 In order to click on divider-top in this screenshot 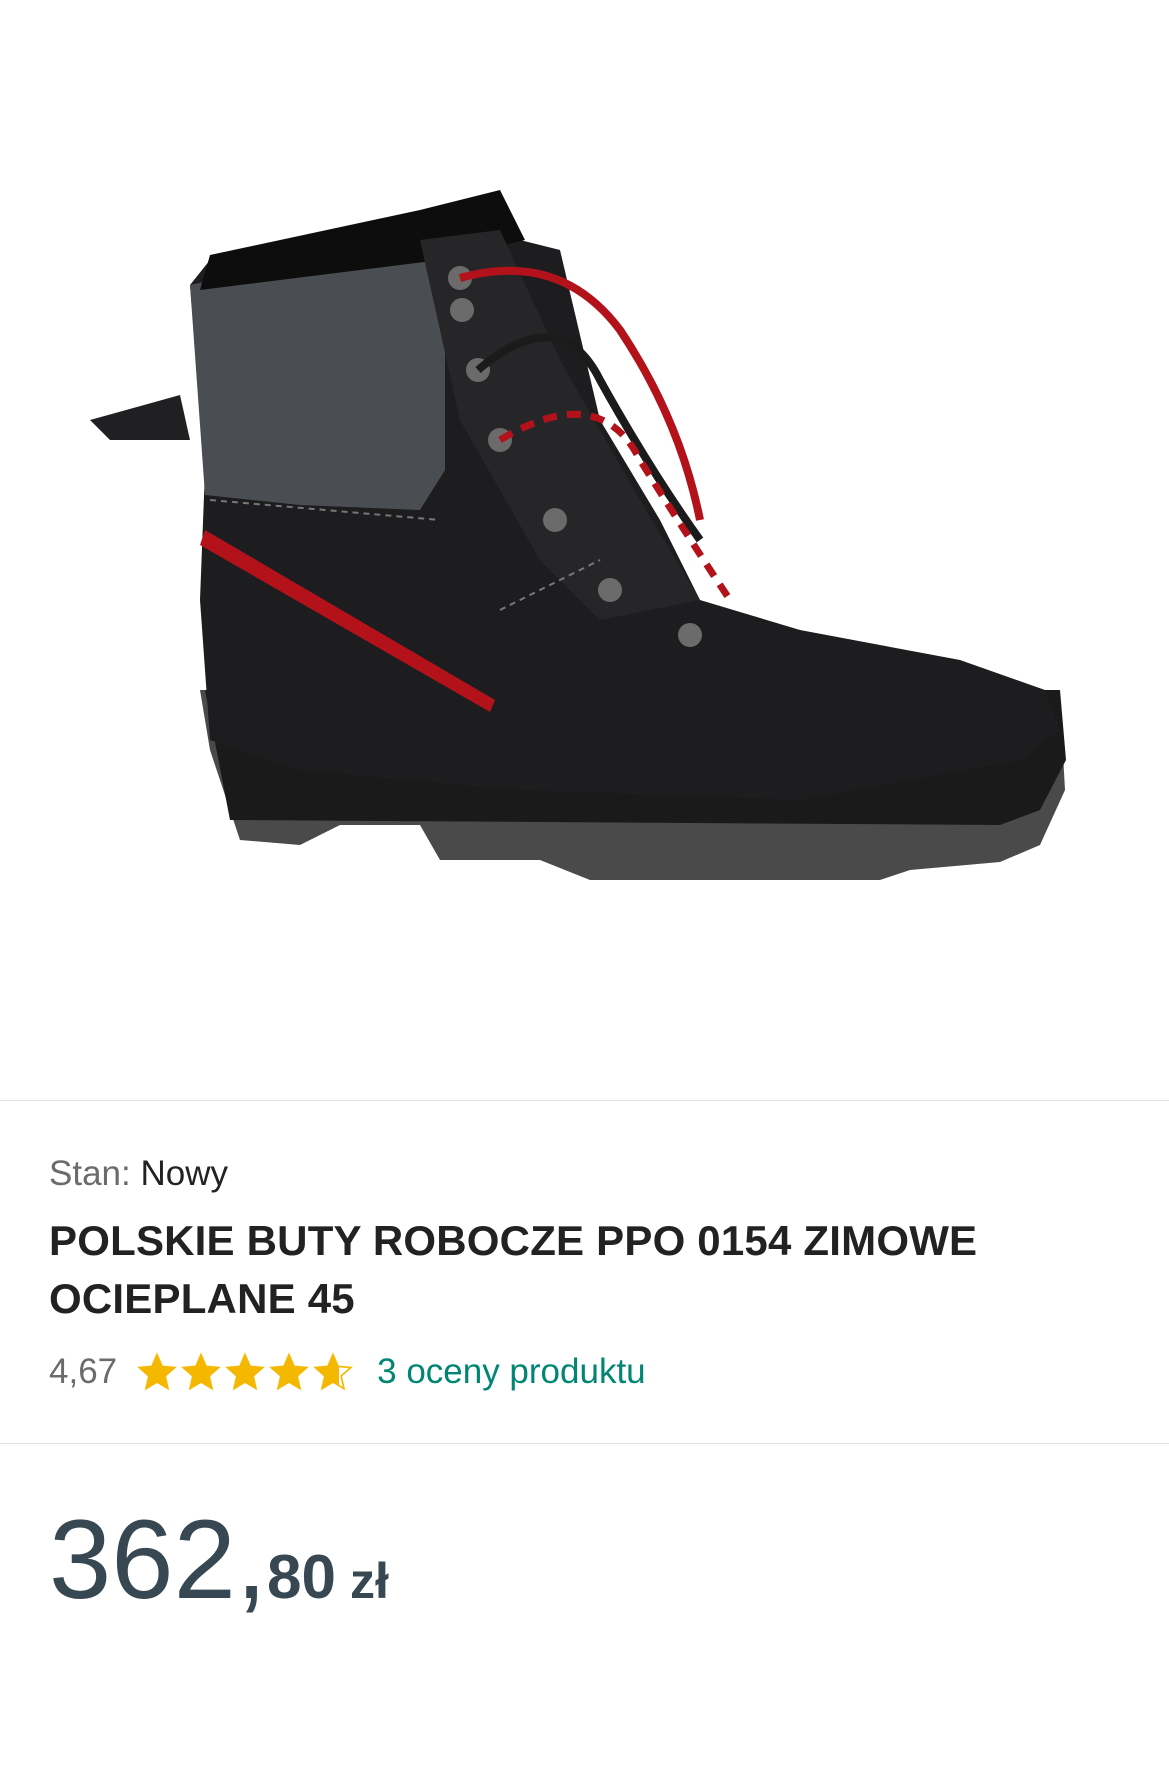, I will do `click(584, 1100)`.